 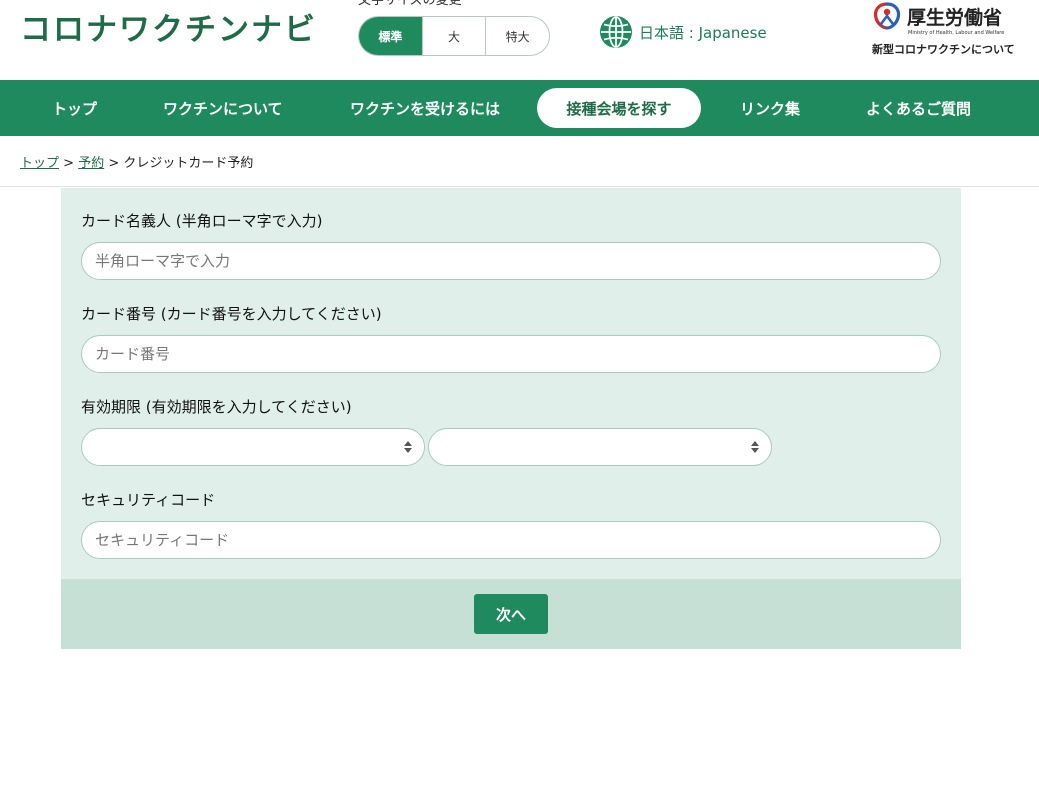 I want to click on nav-item-faq: よくあるご質問, so click(x=918, y=108).